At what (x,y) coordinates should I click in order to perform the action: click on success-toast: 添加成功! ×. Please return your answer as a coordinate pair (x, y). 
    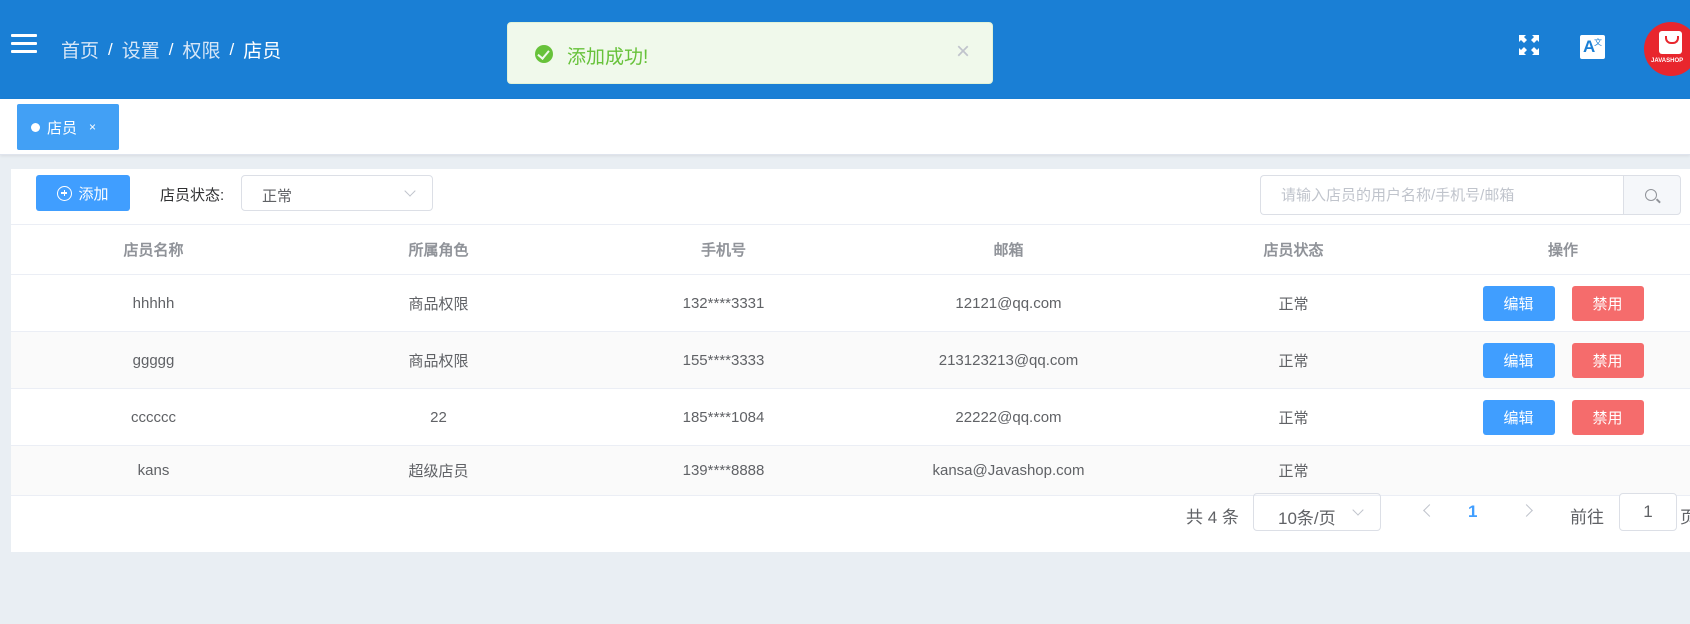
    Looking at the image, I should click on (750, 53).